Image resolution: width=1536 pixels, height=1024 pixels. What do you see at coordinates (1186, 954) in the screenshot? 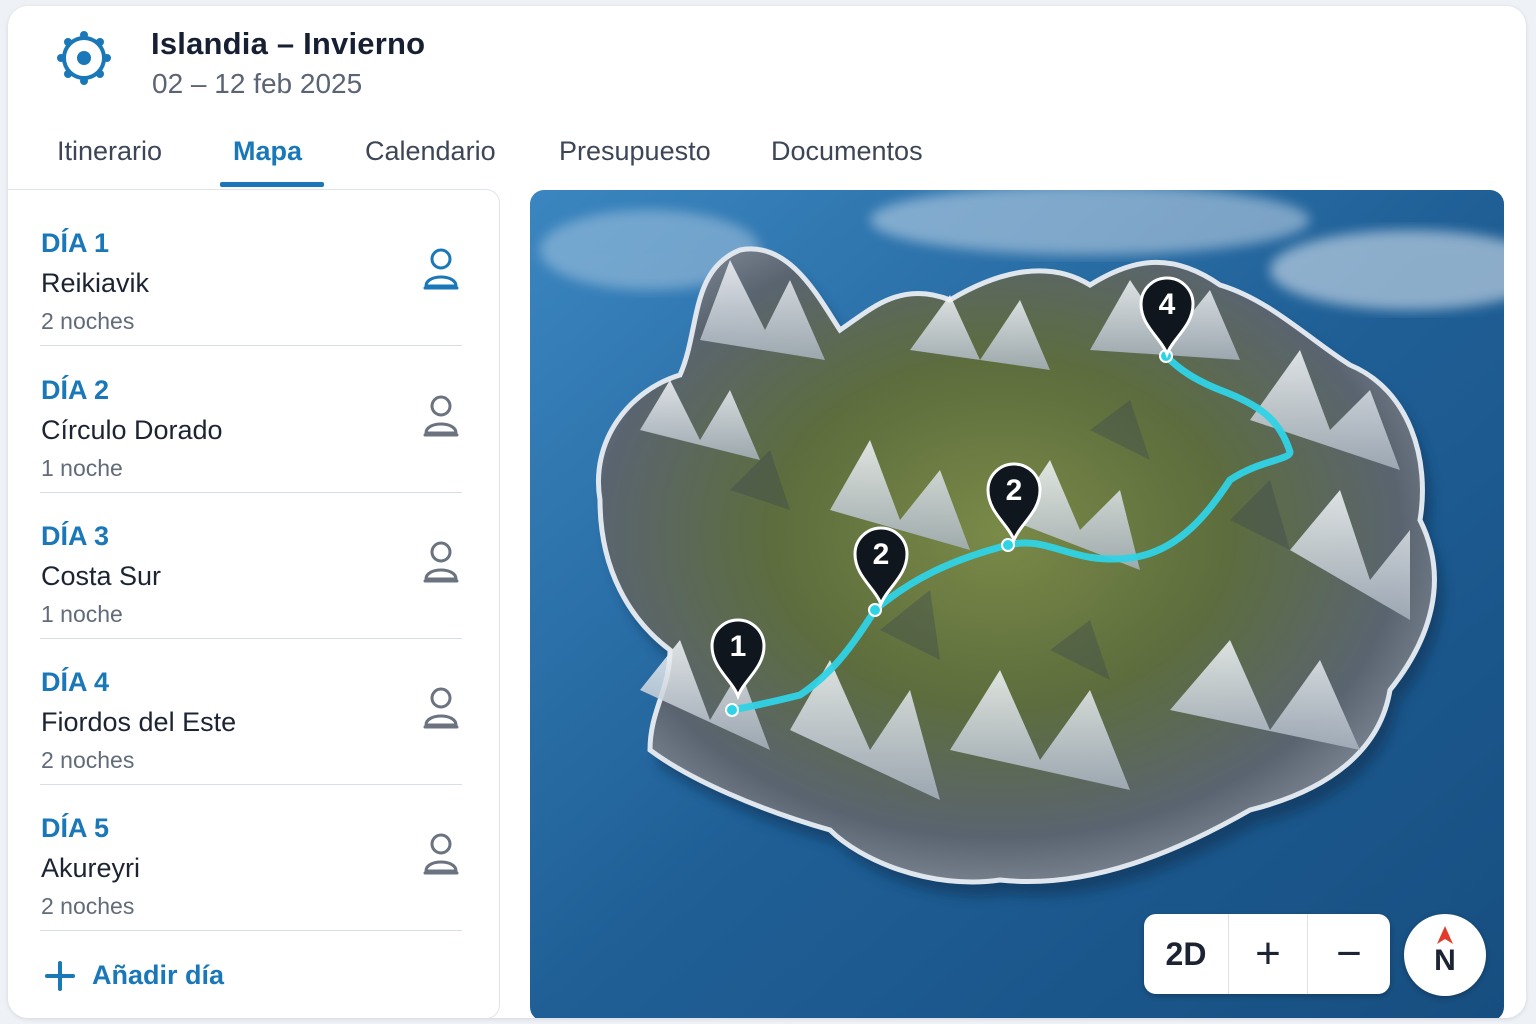
I see `view-mode-button: 2D` at bounding box center [1186, 954].